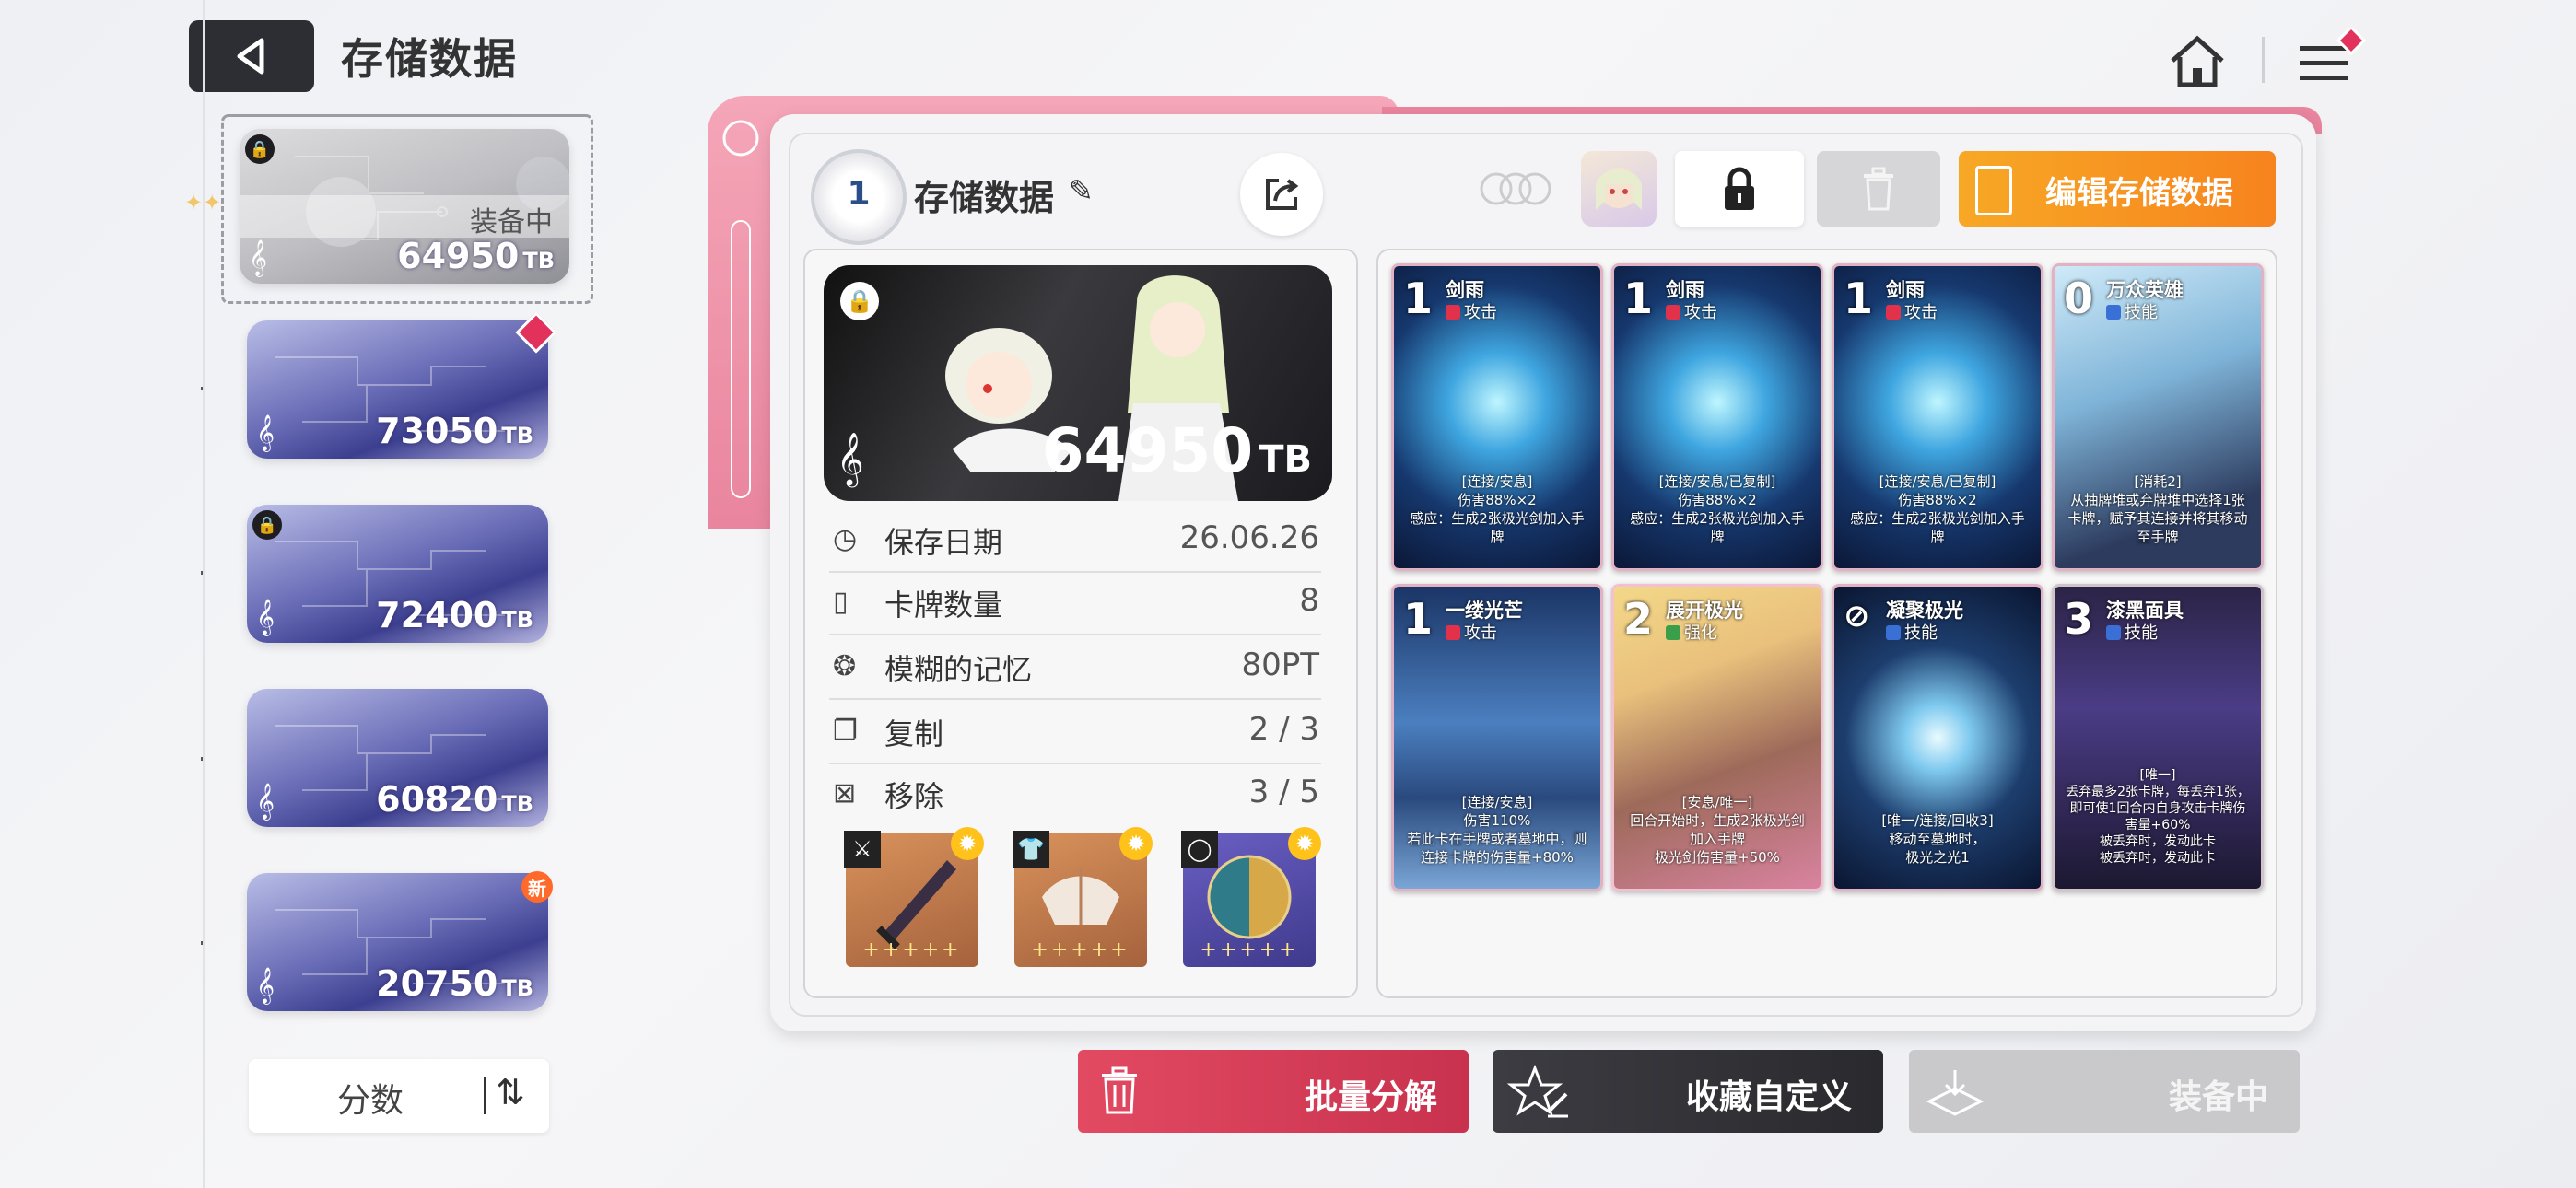 The height and width of the screenshot is (1188, 2576). I want to click on card-type: 强化, so click(1691, 632).